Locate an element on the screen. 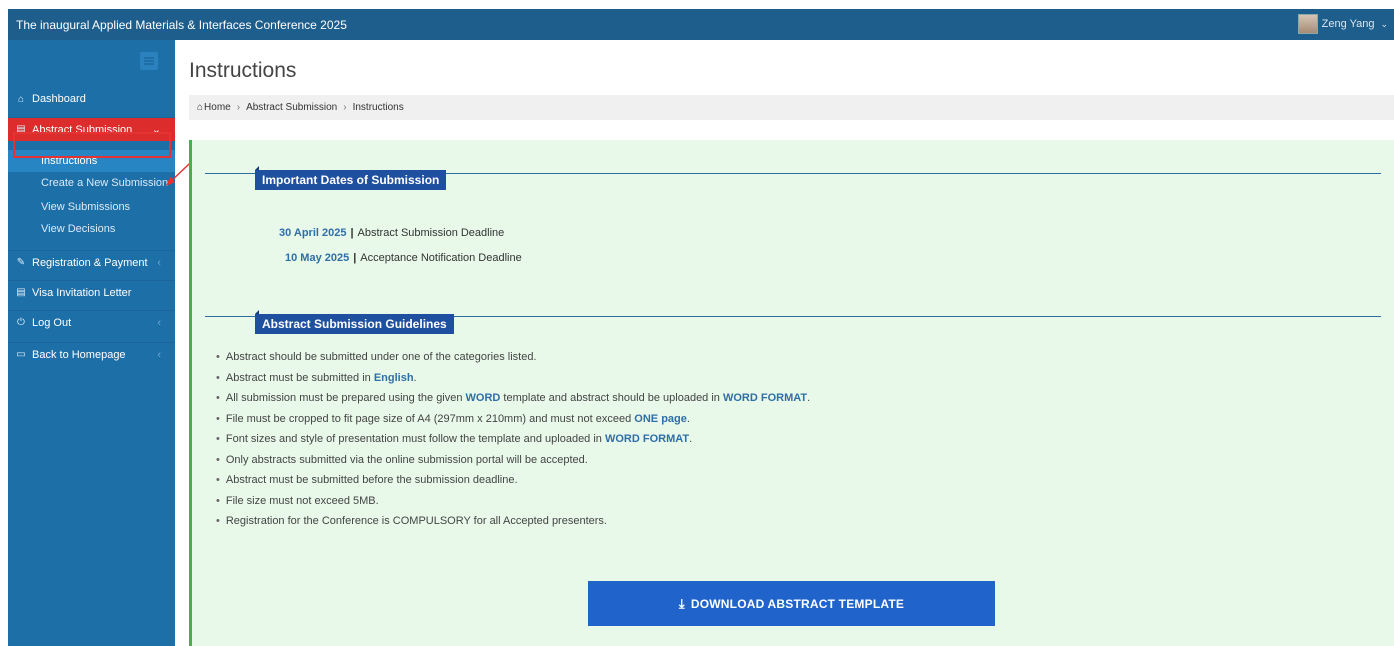 The image size is (1394, 646). annotation-highlight-box is located at coordinates (92, 145).